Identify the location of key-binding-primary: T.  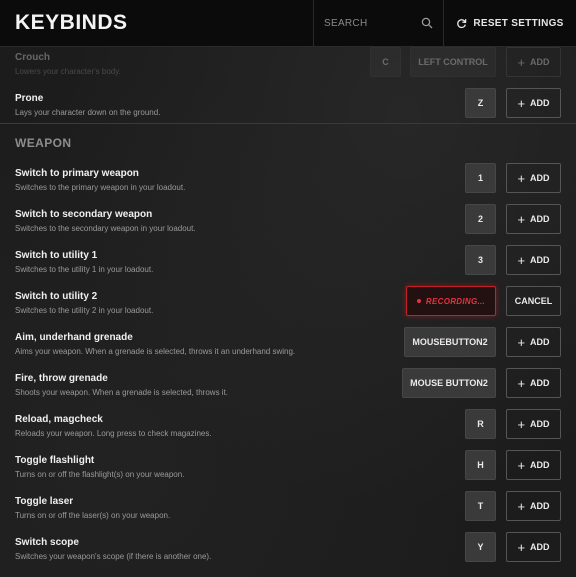
(480, 506).